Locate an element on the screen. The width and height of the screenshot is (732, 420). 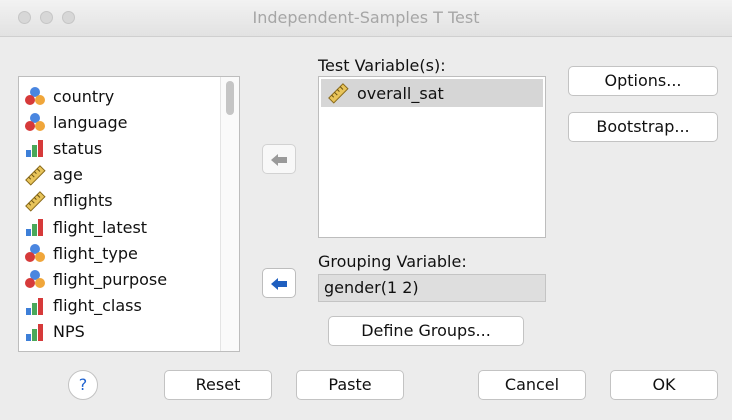
move-to-grouping-variable-button is located at coordinates (279, 283).